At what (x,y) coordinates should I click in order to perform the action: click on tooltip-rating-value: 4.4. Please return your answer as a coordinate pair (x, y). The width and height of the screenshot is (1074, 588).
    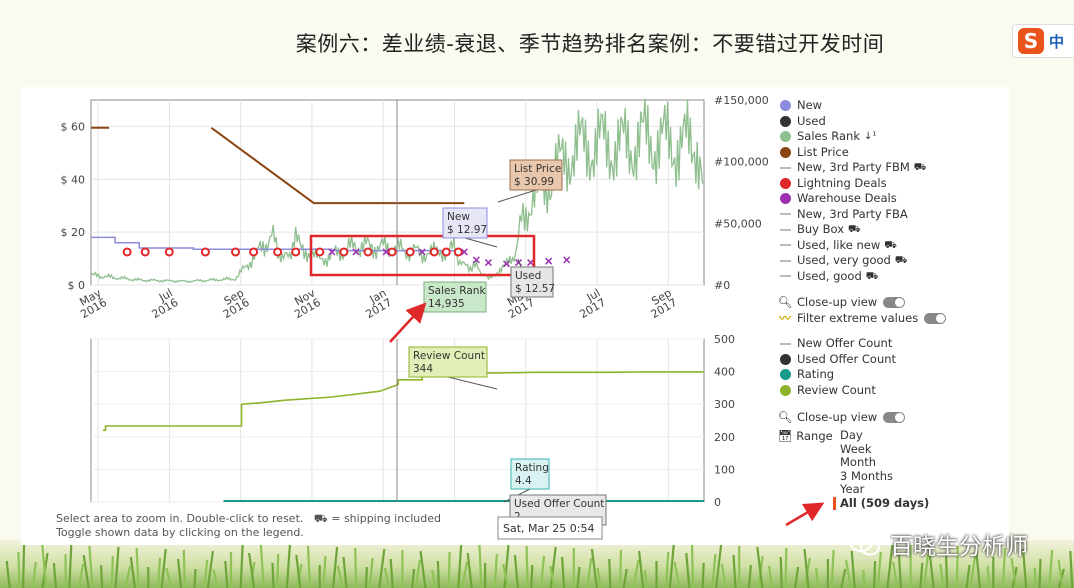
    Looking at the image, I should click on (523, 481).